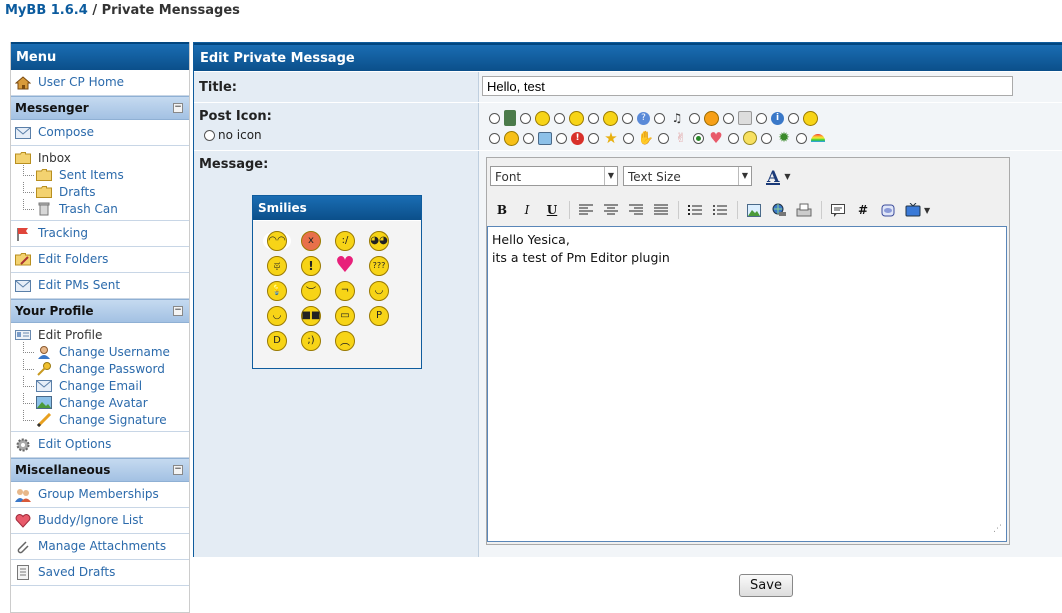  I want to click on idea-smiley-icon: 💡, so click(277, 290).